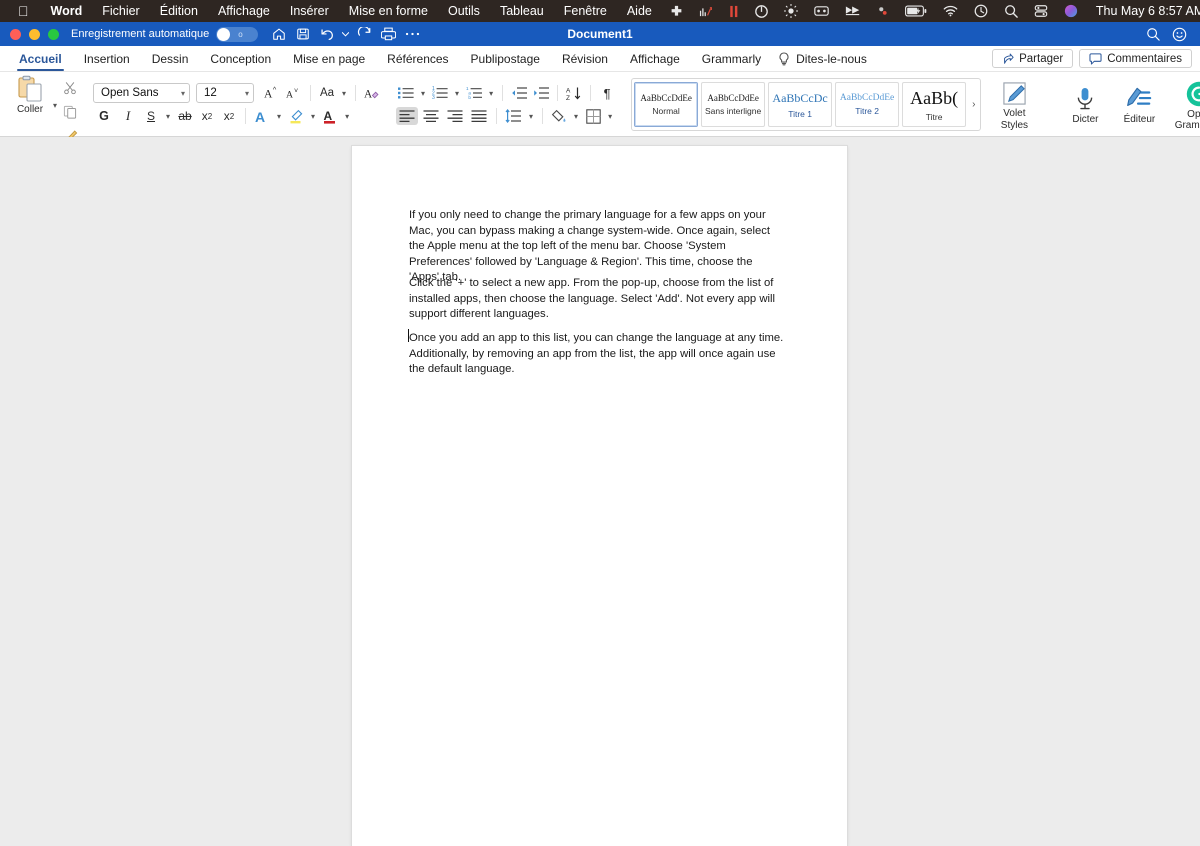 This screenshot has width=1200, height=846. I want to click on dictate-button: Dicter, so click(1085, 104).